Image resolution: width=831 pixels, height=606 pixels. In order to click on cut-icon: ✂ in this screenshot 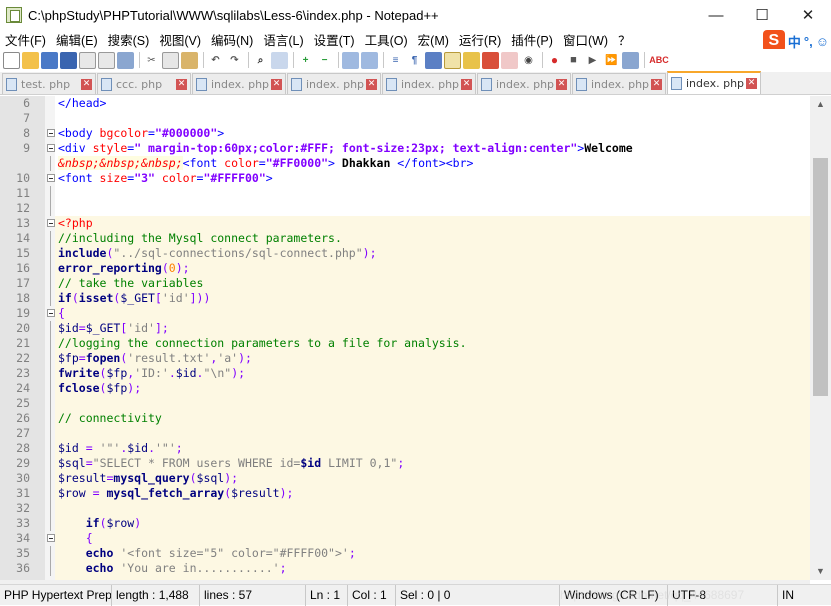, I will do `click(151, 60)`.